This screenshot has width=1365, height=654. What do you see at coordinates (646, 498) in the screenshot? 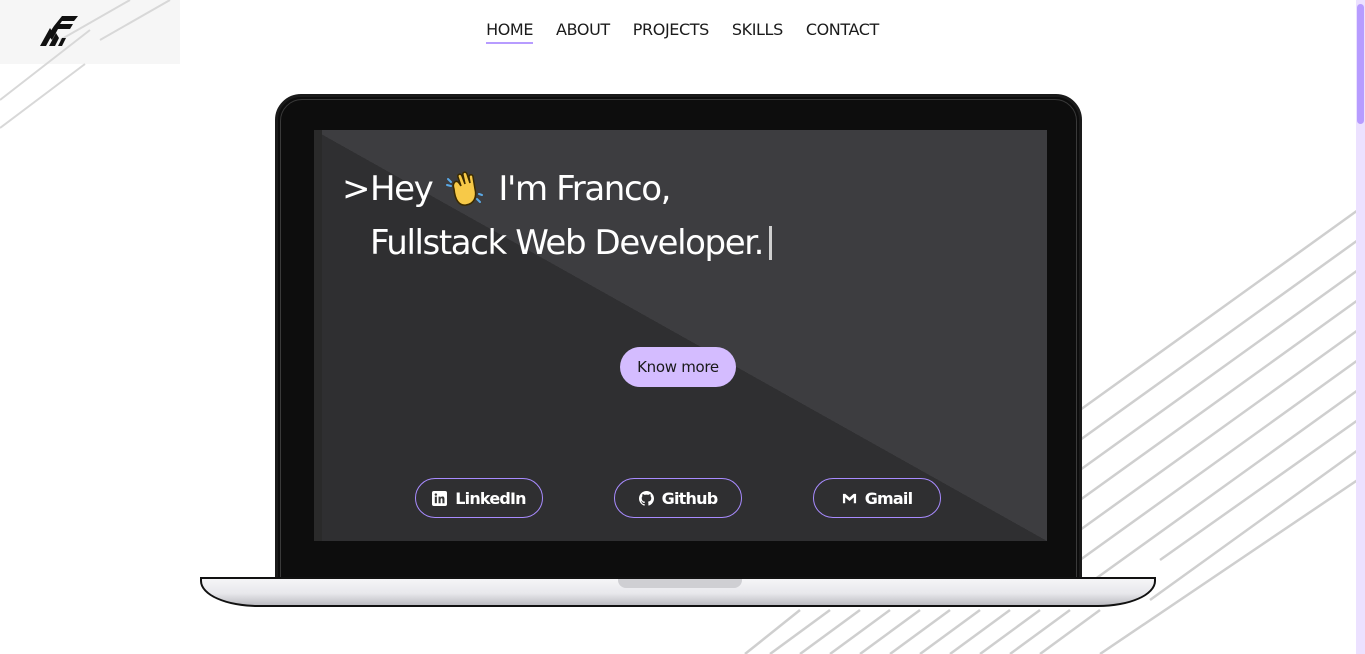
I see `github-icon` at bounding box center [646, 498].